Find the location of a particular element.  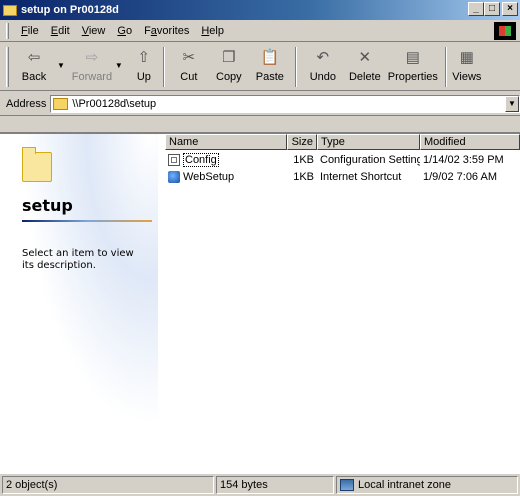

copy-button: ❐ Copy is located at coordinates (229, 67).